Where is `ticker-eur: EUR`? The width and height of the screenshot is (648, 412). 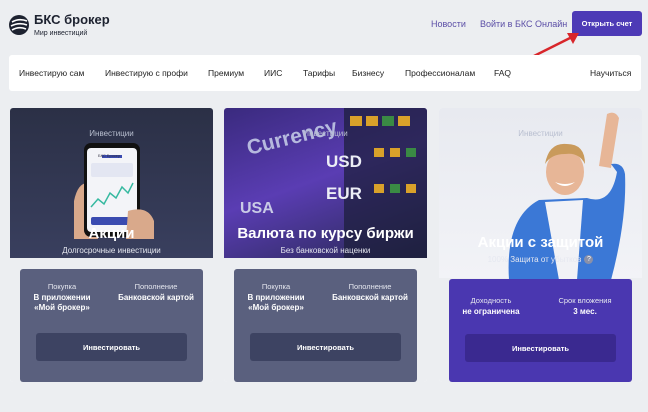
ticker-eur: EUR is located at coordinates (344, 193).